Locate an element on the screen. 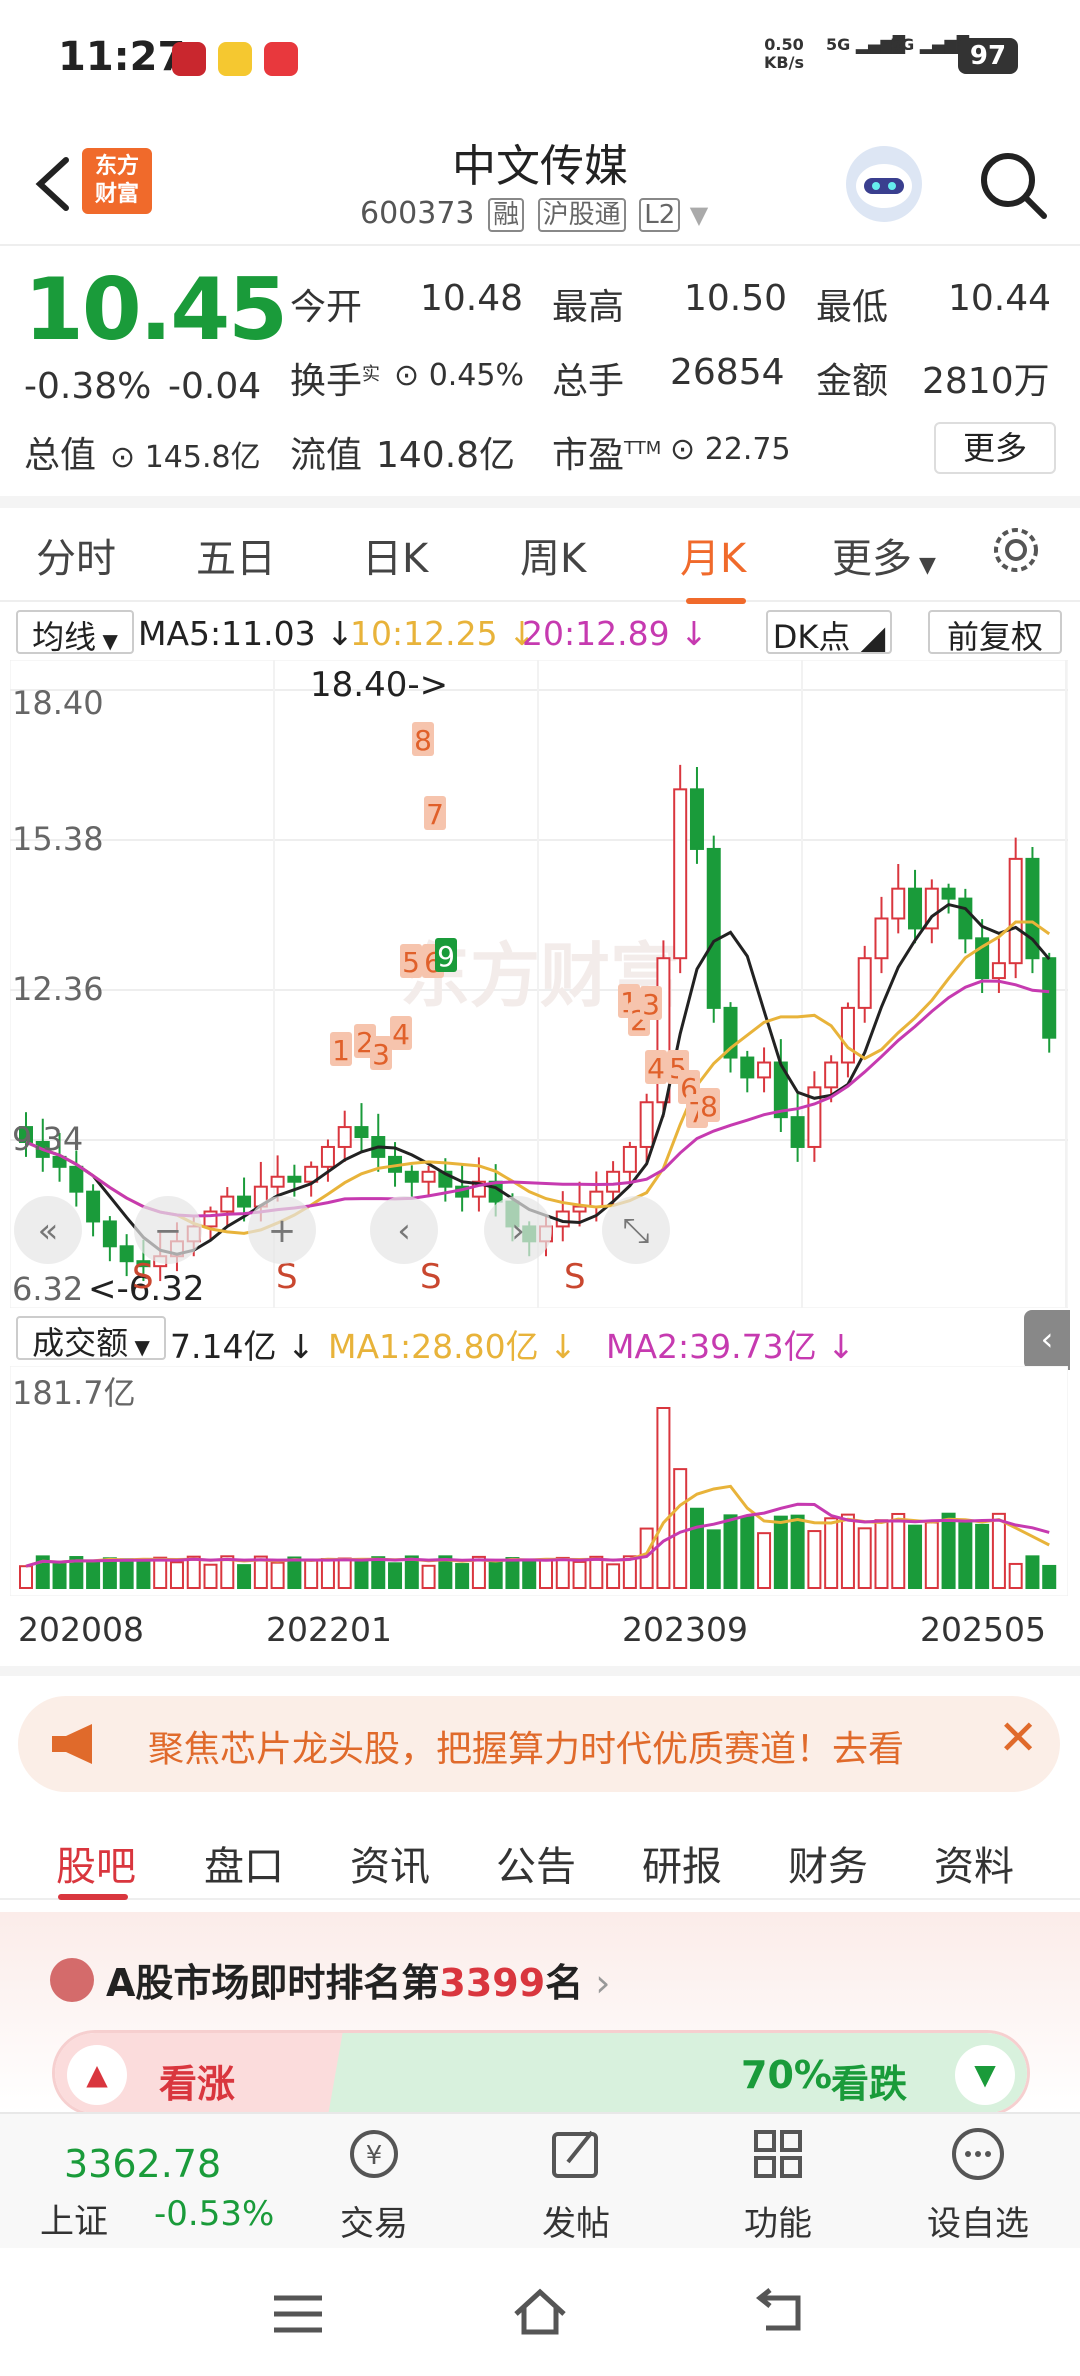 The image size is (1080, 2376). info-tabs: 股吧 盘口 资讯 公告 研报 财务 资料 is located at coordinates (540, 1854).